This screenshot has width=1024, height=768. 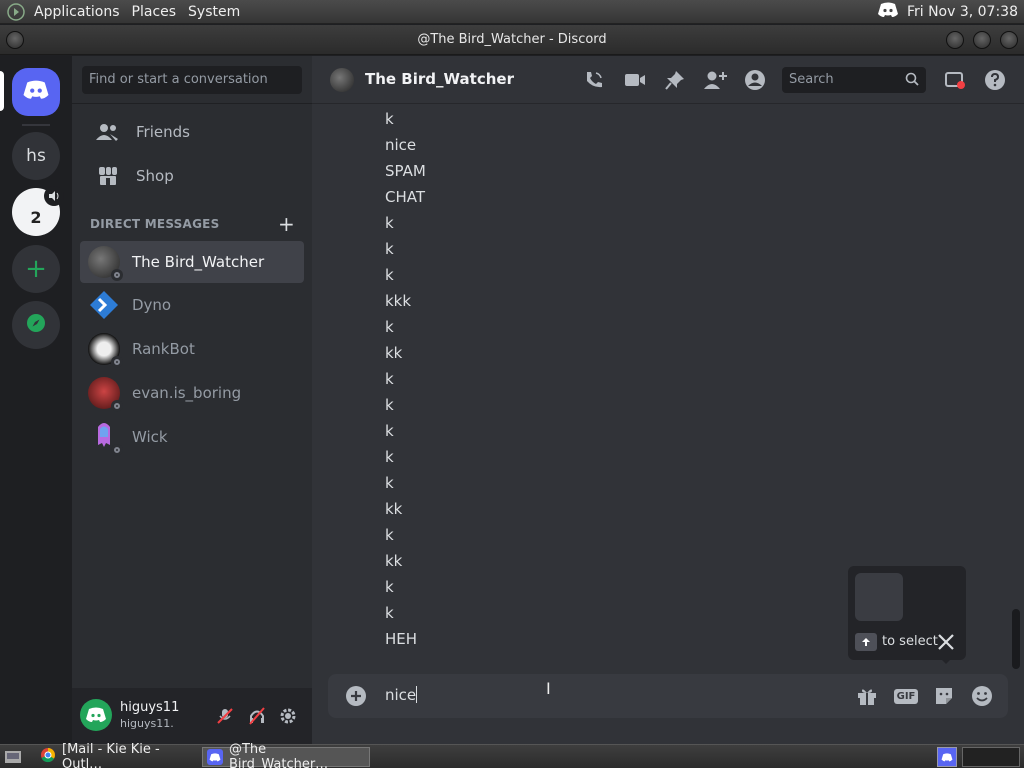 I want to click on rail-divider, so click(x=36, y=125).